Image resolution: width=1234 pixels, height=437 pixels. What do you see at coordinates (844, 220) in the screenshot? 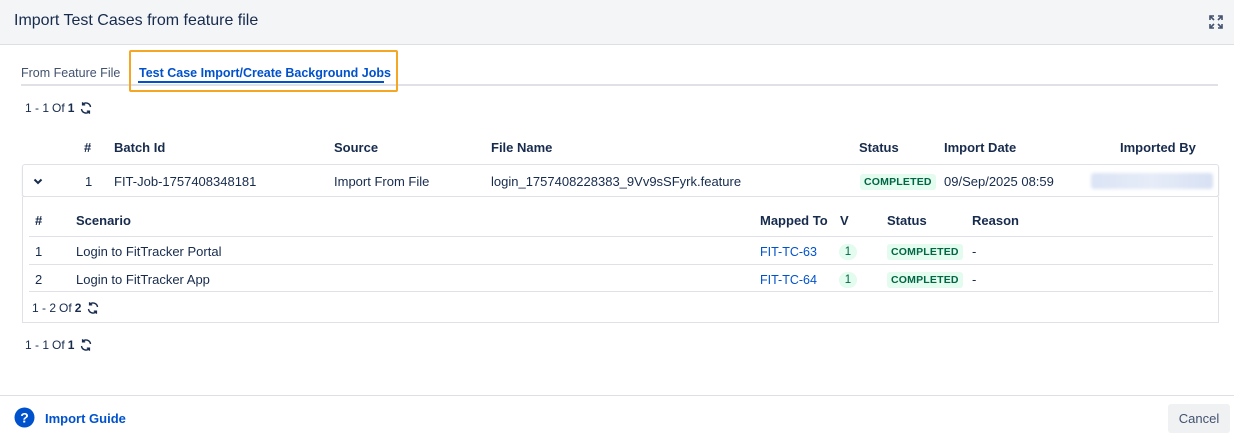
I see `sub-col-header-version: V` at bounding box center [844, 220].